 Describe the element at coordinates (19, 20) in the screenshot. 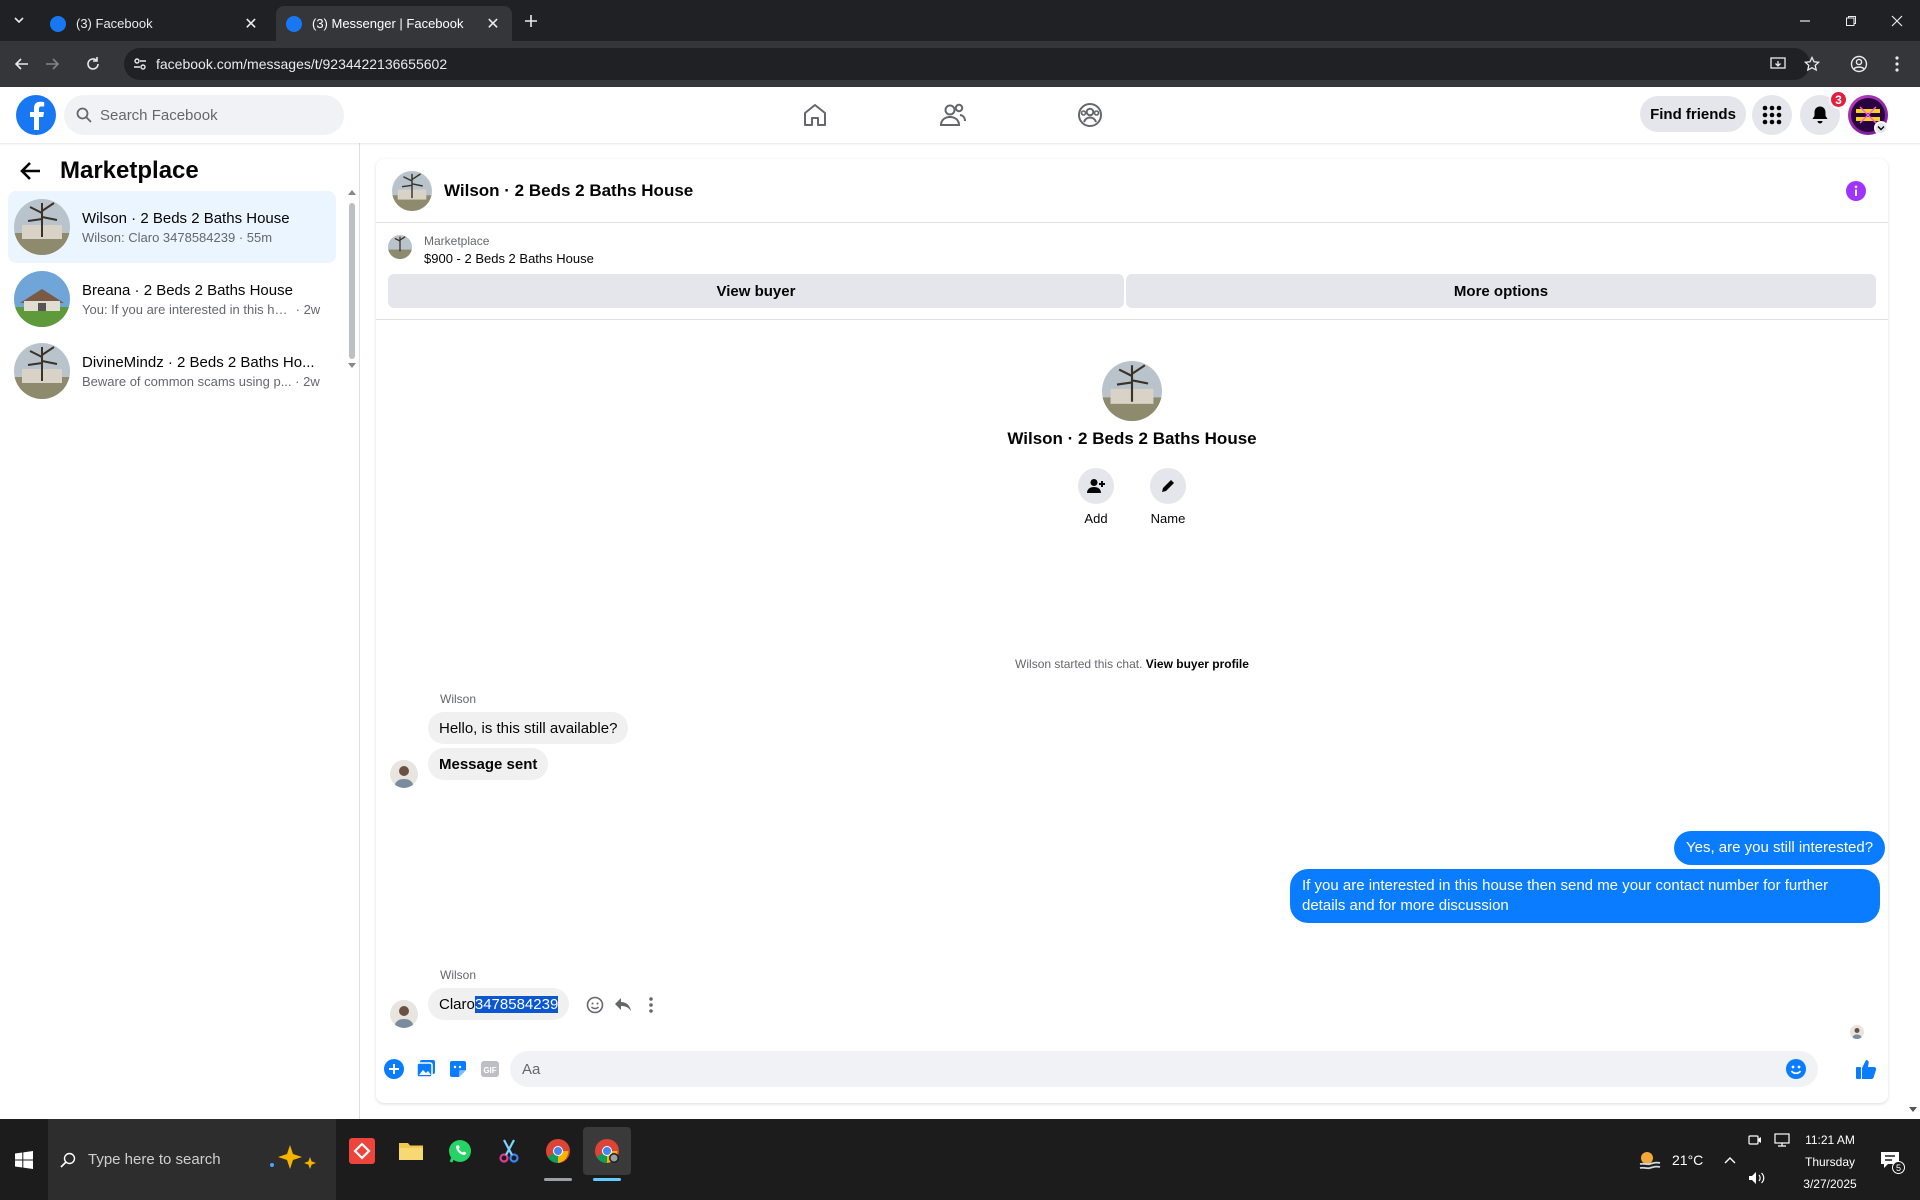

I see `tab-search-button` at that location.